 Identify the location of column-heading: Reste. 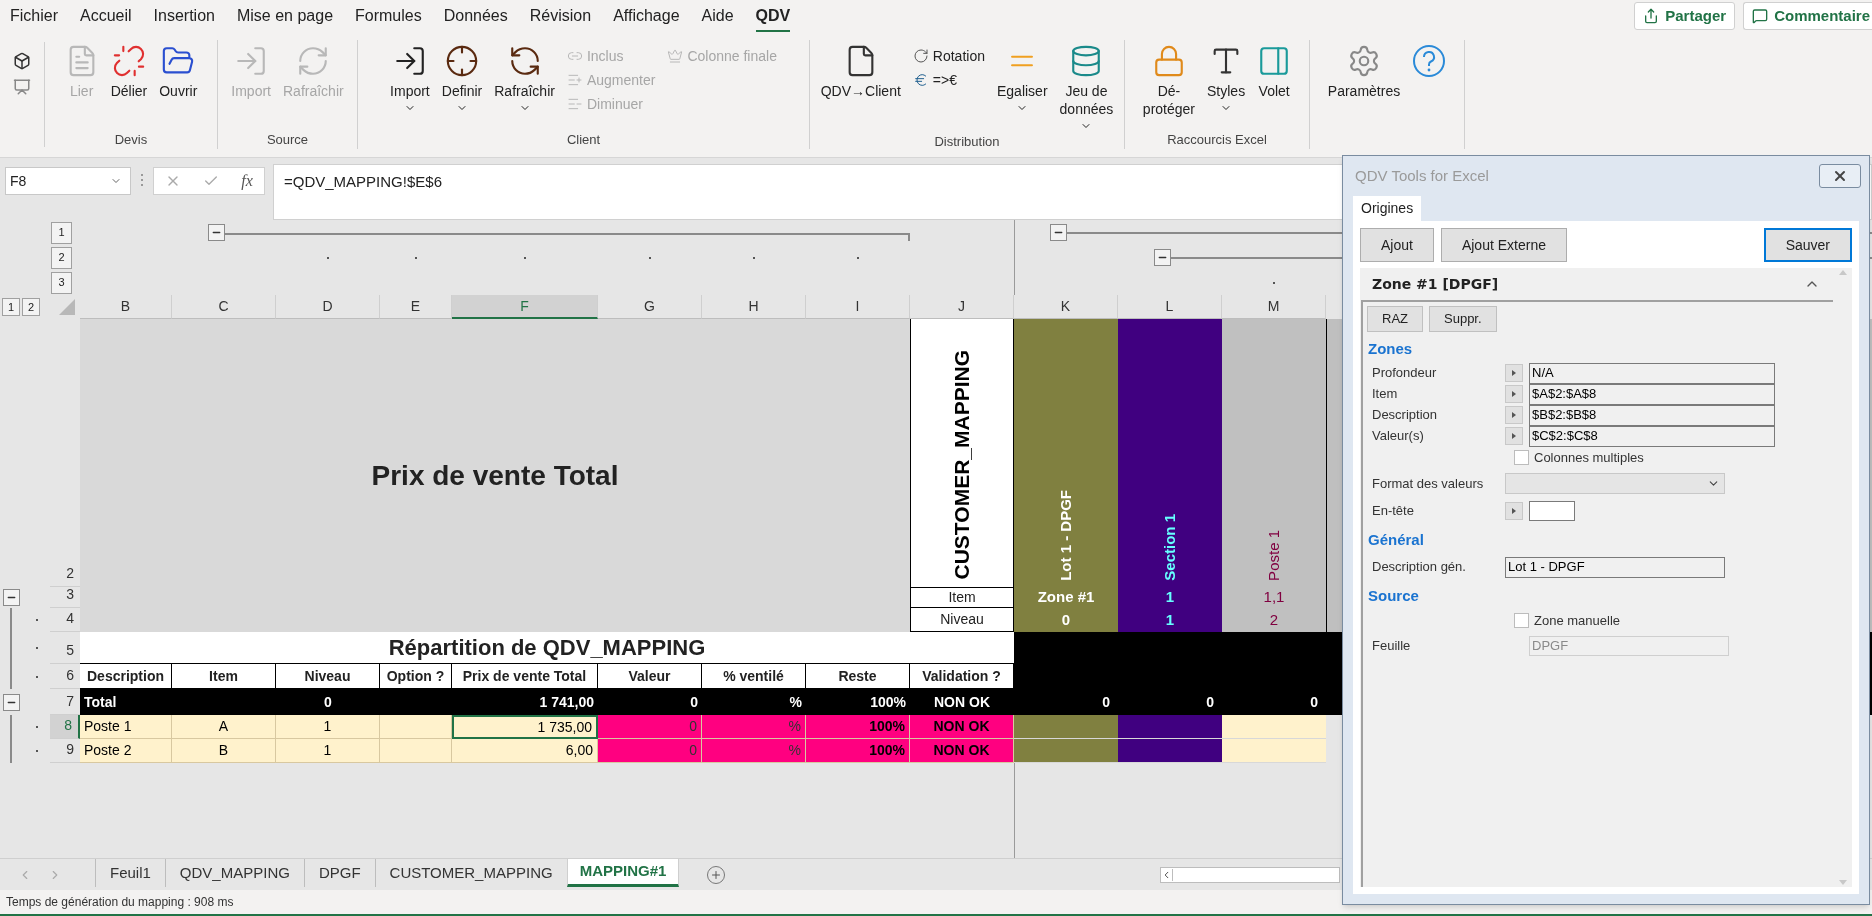
(858, 676).